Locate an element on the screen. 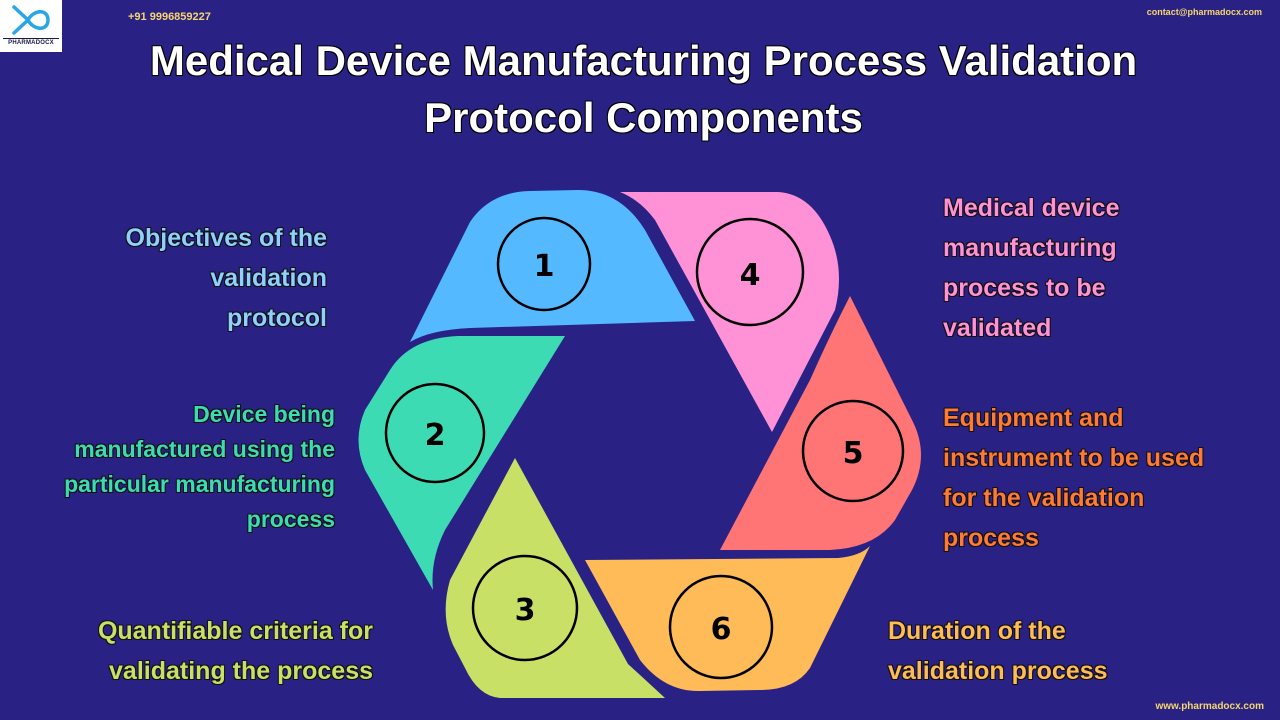  number-3: 3 is located at coordinates (525, 610).